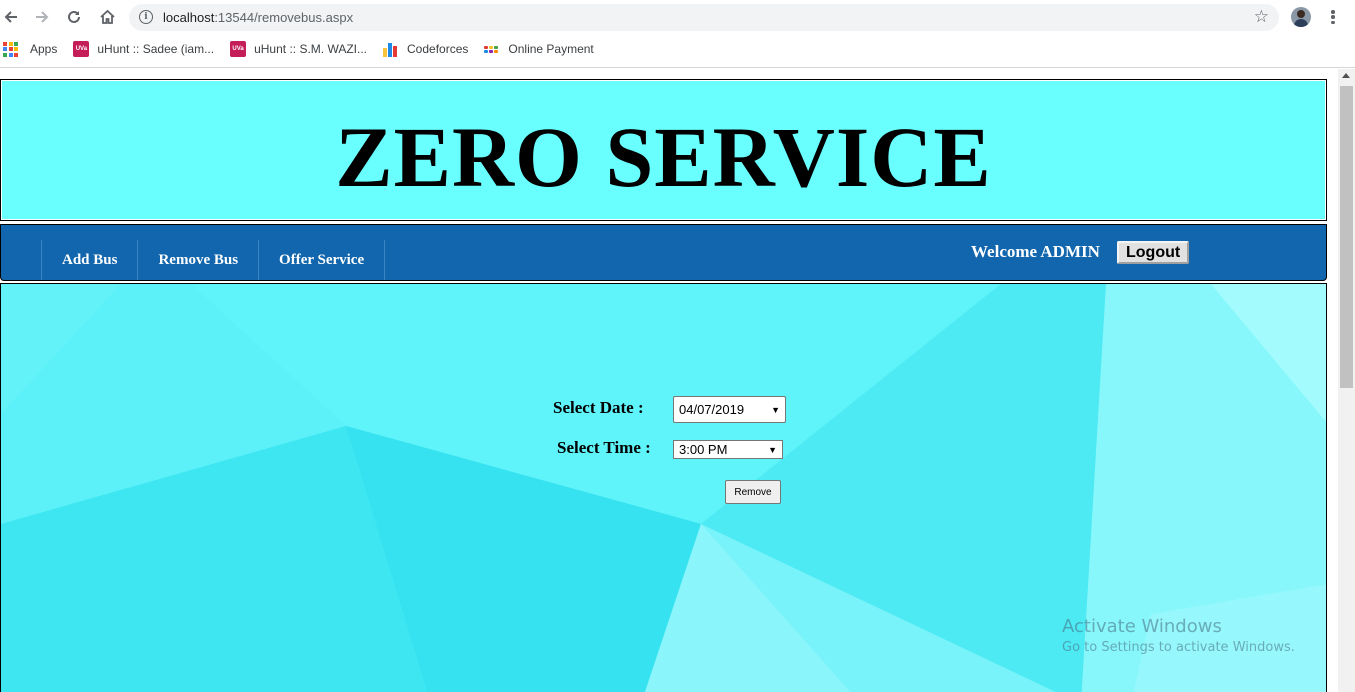 This screenshot has width=1355, height=692. I want to click on scrollbar-thumb, so click(1346, 237).